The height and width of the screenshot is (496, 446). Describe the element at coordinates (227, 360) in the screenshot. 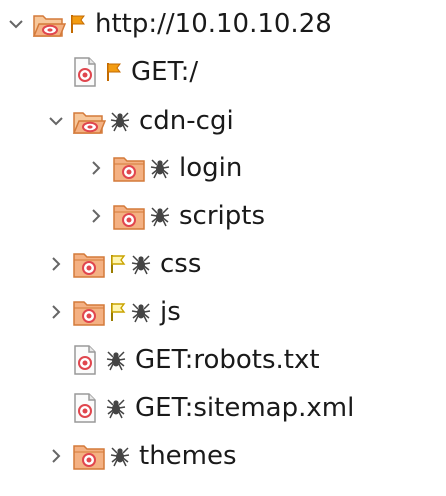

I see `tree-node-label: GET:robots.txt` at that location.